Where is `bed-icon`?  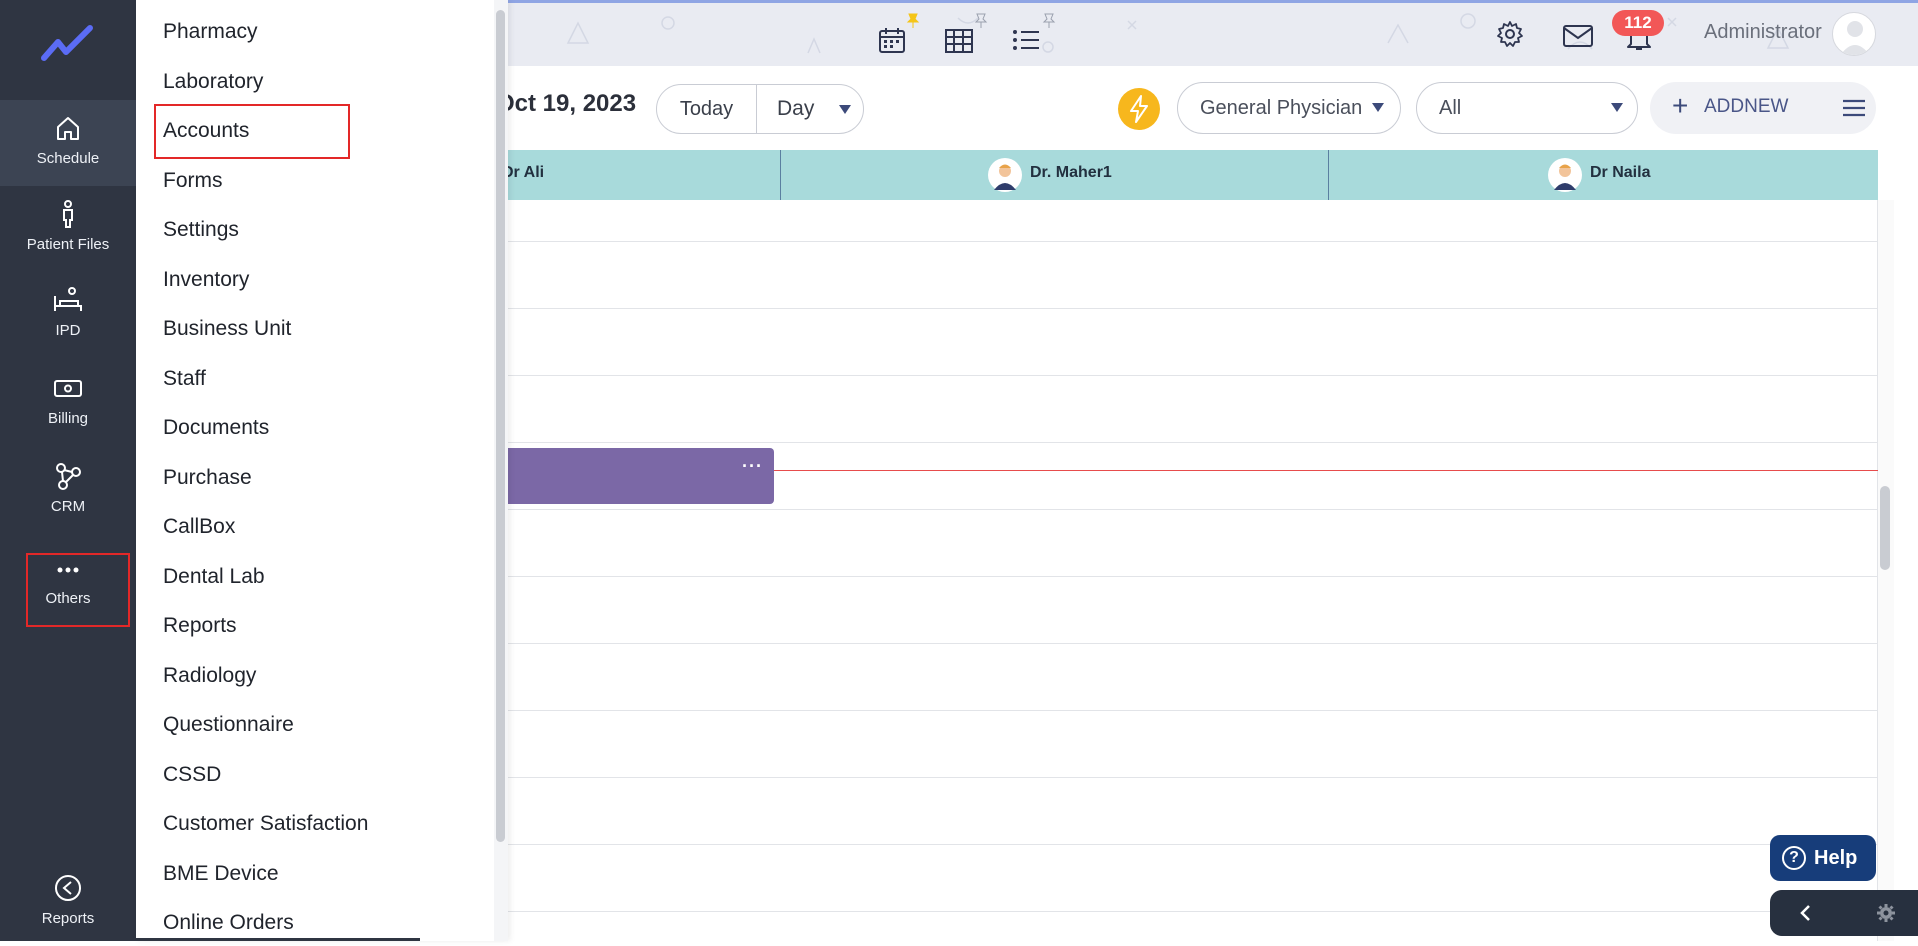
bed-icon is located at coordinates (68, 299).